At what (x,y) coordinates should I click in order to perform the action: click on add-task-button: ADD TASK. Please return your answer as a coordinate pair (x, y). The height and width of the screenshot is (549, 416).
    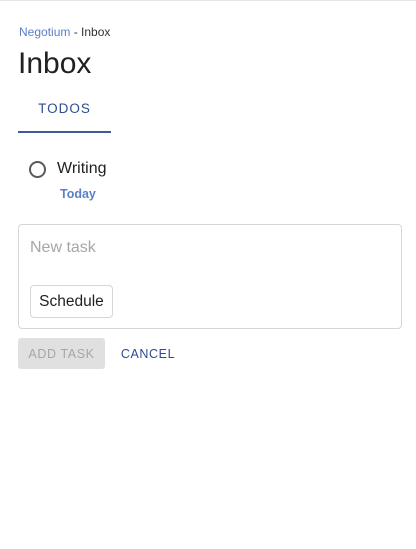
    Looking at the image, I should click on (61, 353).